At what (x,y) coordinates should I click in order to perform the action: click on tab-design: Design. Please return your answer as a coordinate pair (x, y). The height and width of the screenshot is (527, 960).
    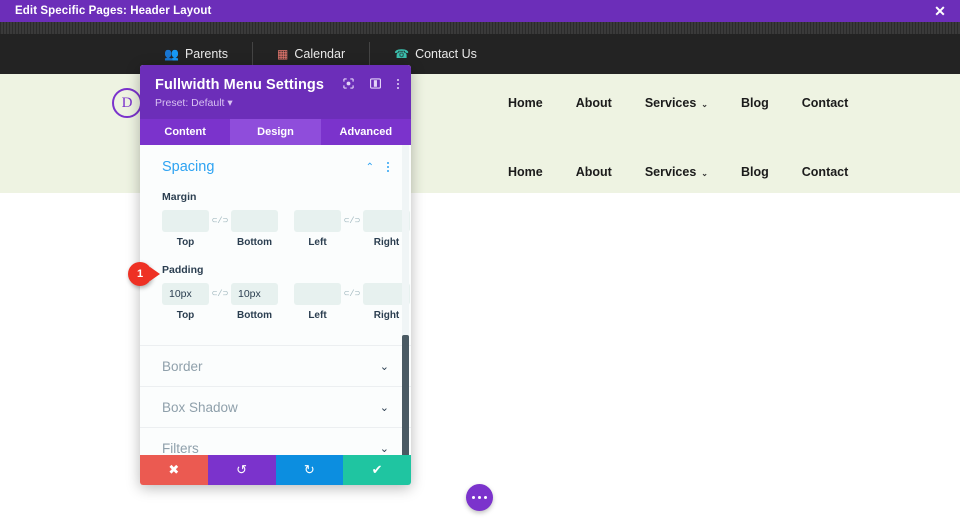
    Looking at the image, I should click on (275, 132).